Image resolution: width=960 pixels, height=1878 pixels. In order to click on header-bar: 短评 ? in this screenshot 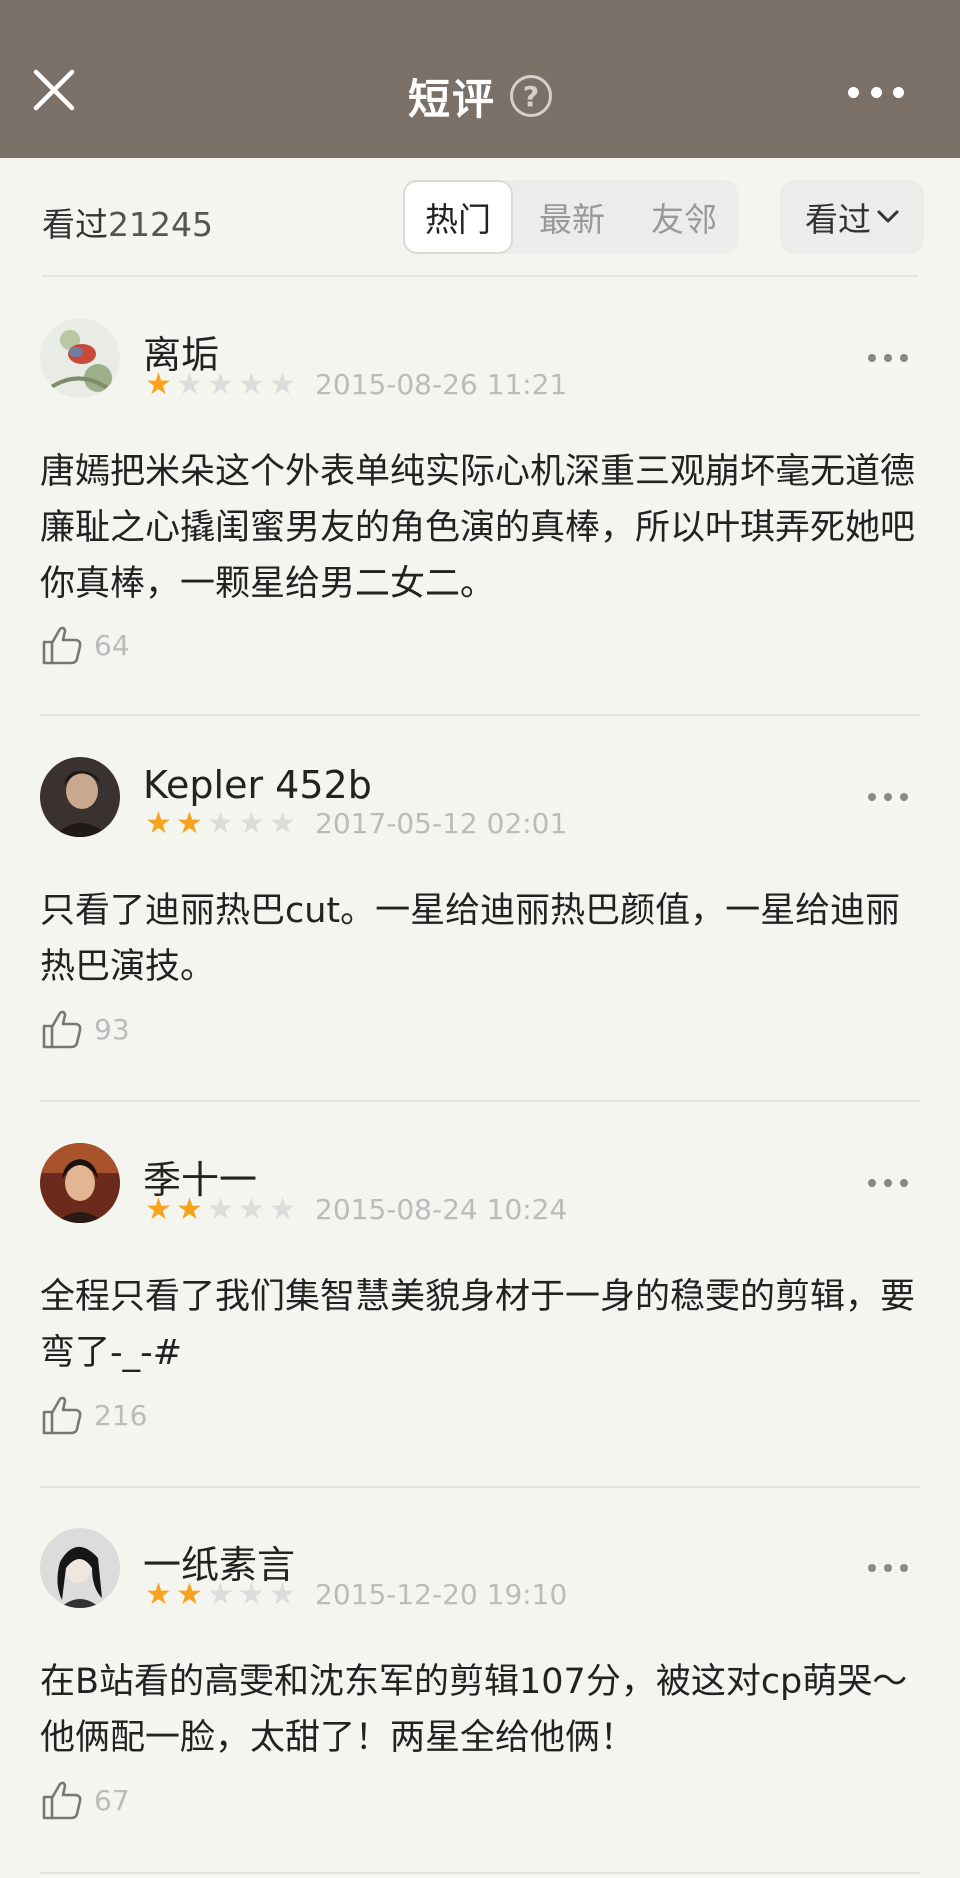, I will do `click(480, 79)`.